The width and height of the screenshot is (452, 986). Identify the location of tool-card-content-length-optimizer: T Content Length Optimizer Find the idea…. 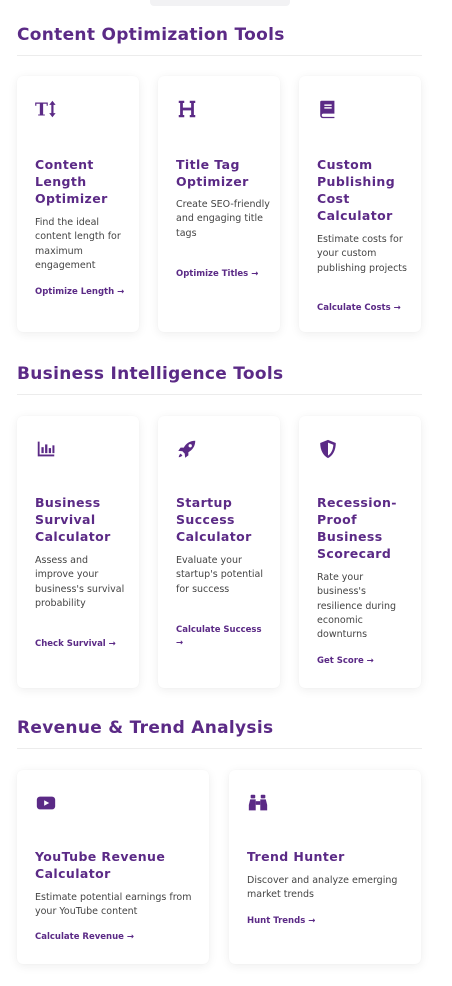
(78, 204).